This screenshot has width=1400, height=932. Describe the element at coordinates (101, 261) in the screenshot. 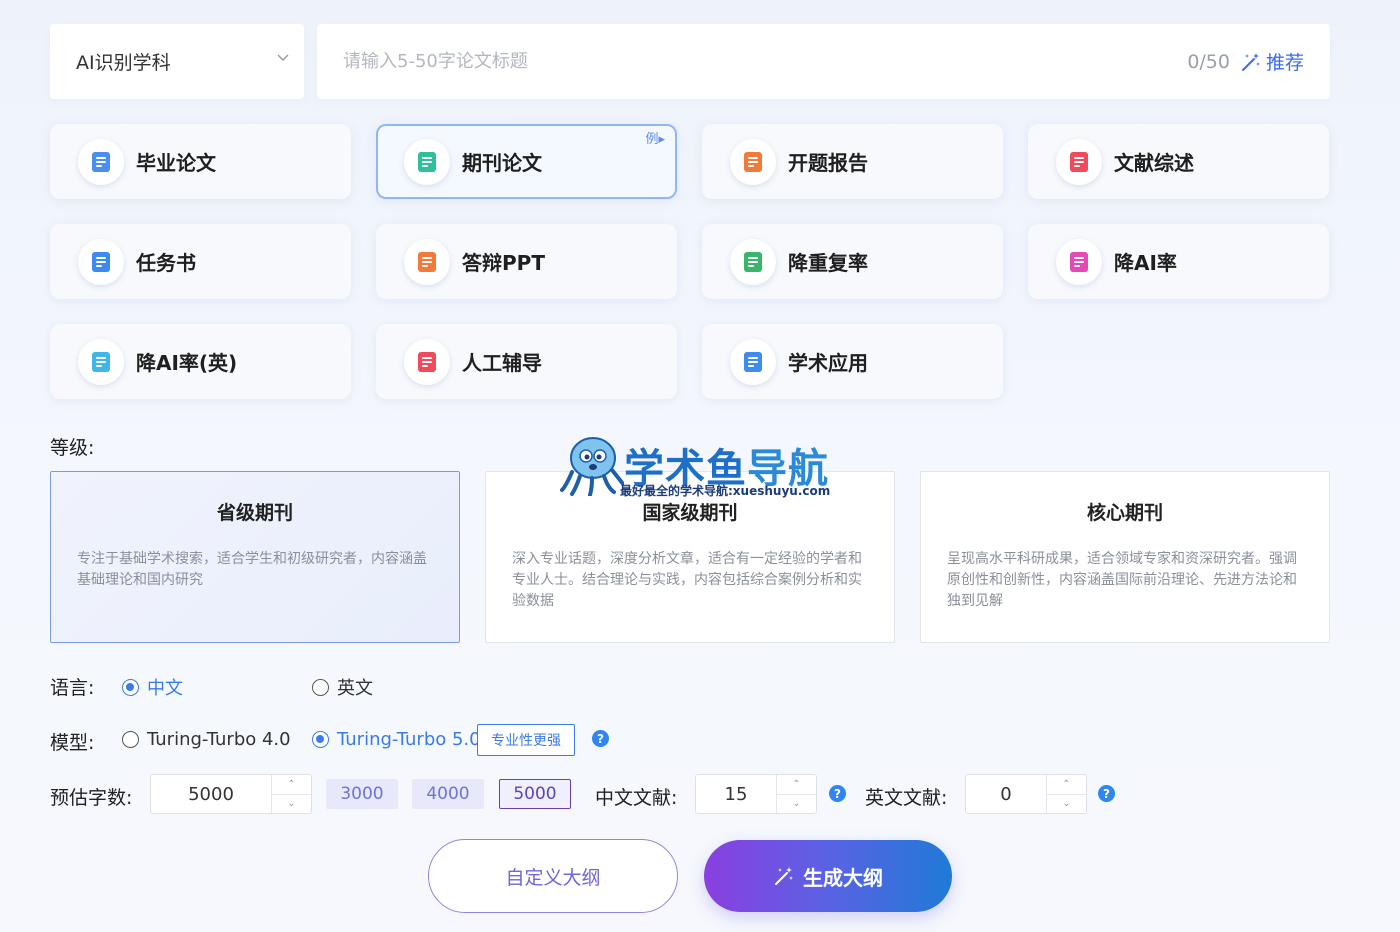

I see `task-book-icon` at that location.